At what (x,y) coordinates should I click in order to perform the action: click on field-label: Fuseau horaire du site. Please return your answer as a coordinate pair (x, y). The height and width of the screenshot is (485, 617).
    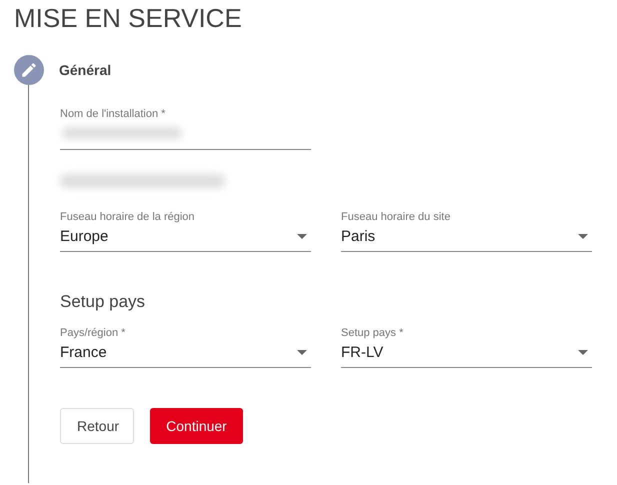
    Looking at the image, I should click on (396, 217).